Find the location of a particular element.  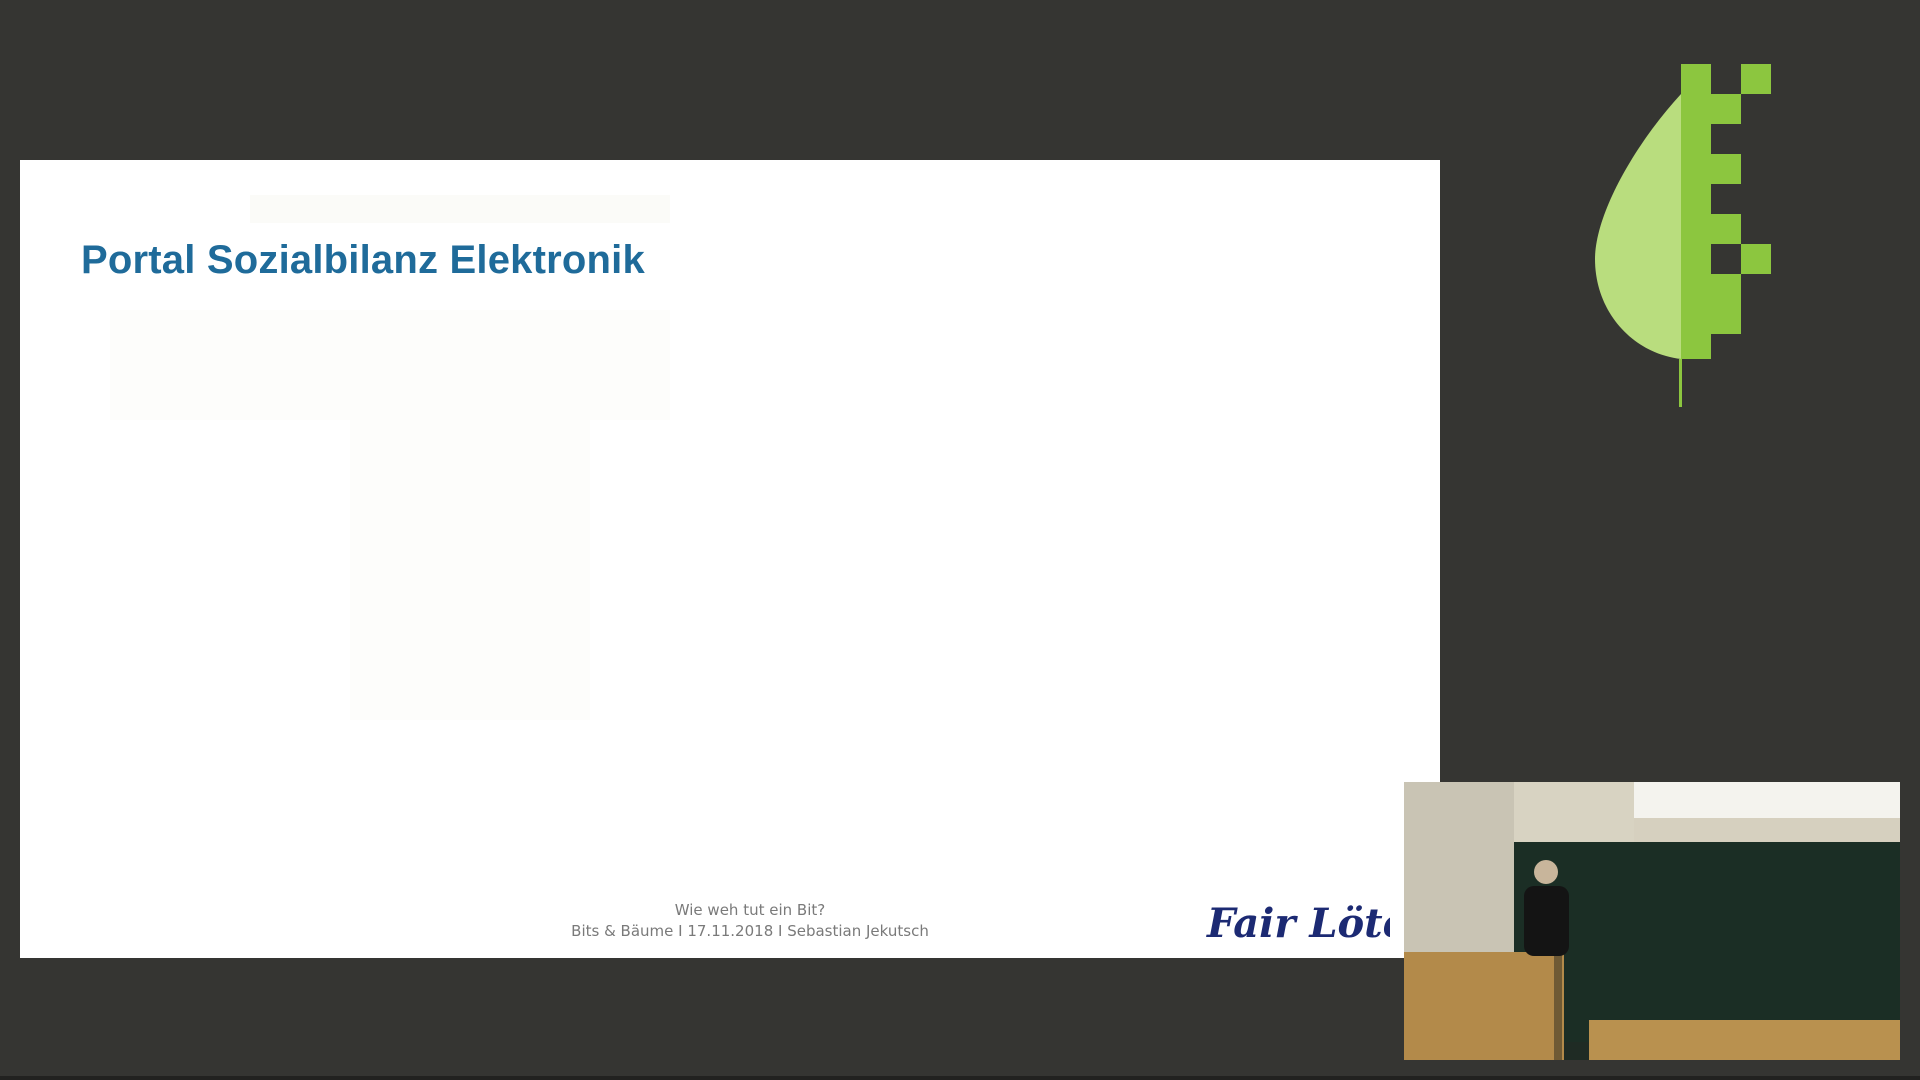

talk-title: Wie weh tut ein Bit? is located at coordinates (750, 910).